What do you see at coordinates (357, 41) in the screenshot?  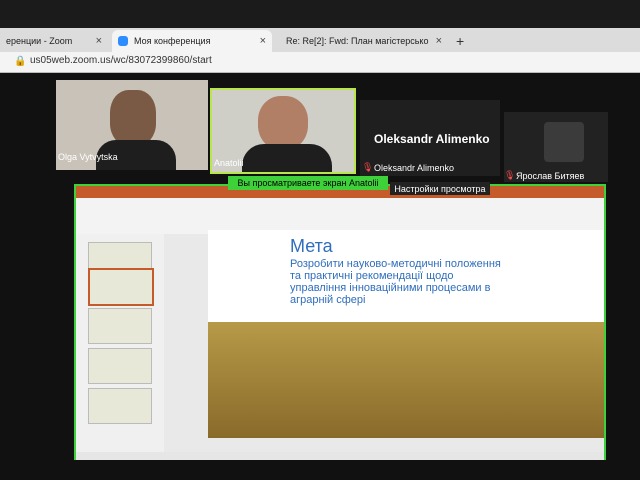 I see `tab-label: Re: Re[2]: Fwd: План магістерсько` at bounding box center [357, 41].